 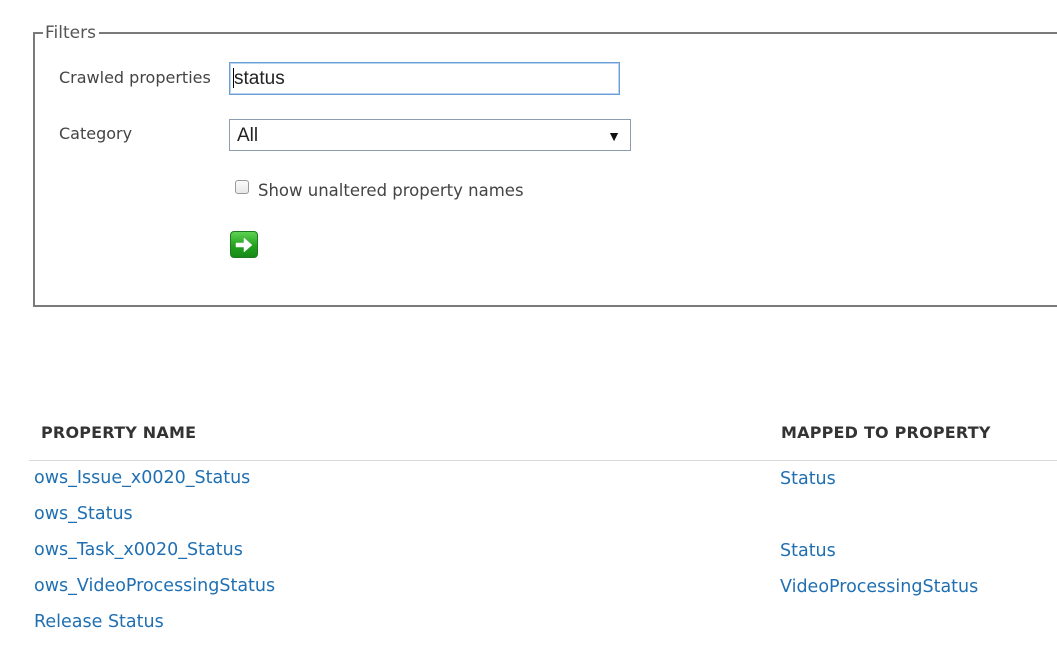 I want to click on category-label: Category, so click(x=96, y=133).